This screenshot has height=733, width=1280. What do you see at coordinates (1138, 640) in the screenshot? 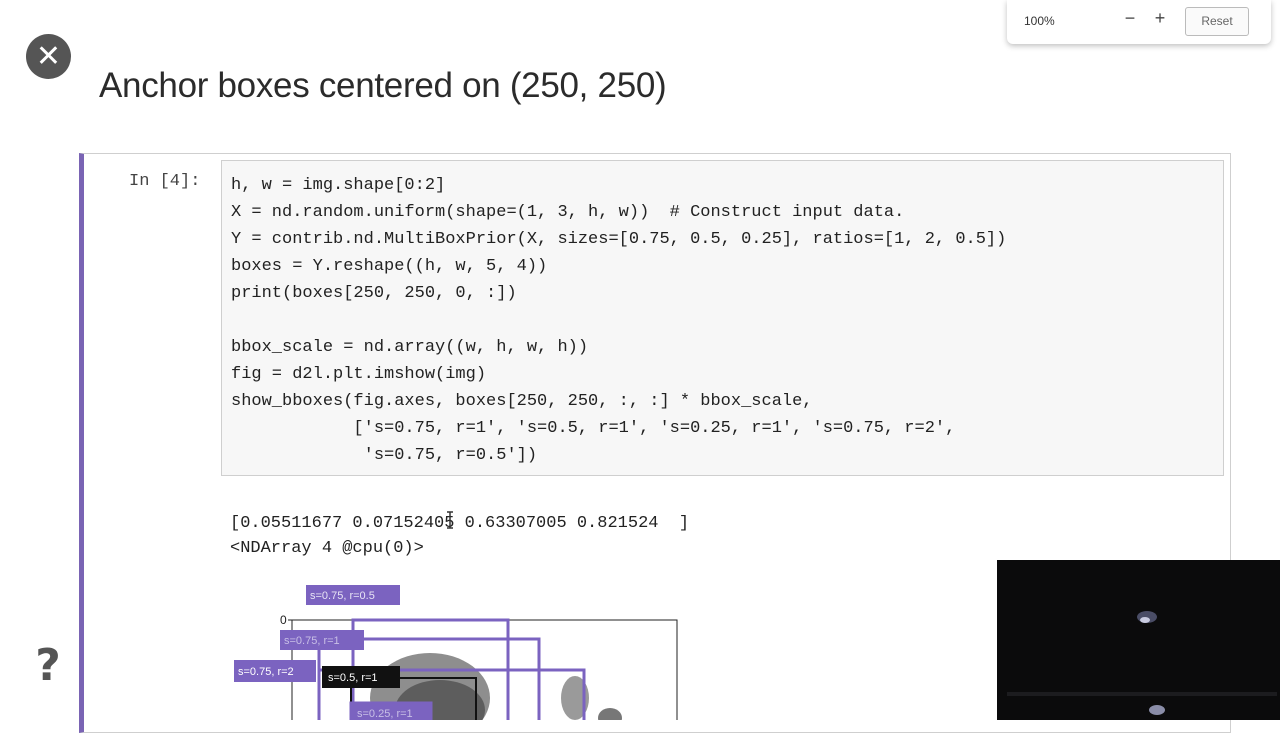
I see `webcam-overlay` at bounding box center [1138, 640].